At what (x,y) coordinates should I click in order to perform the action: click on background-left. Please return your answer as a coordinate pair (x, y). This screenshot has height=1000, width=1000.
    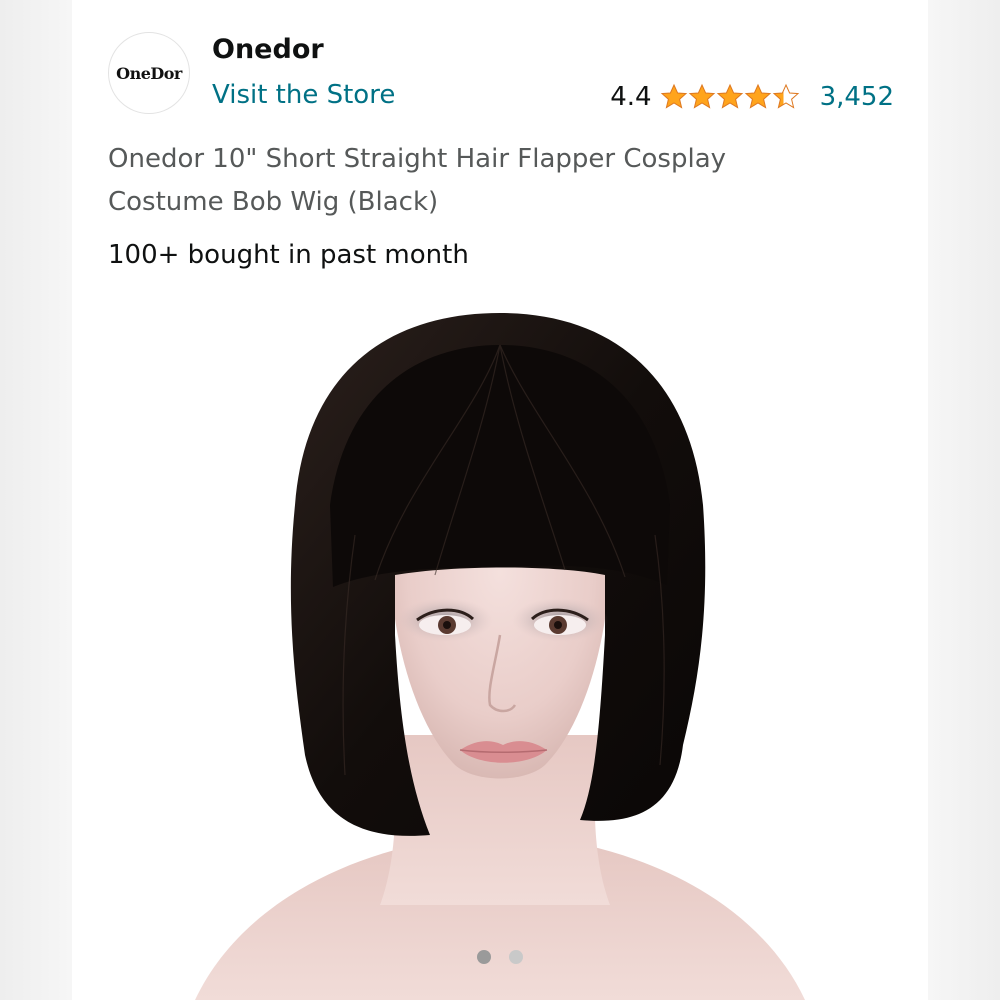
    Looking at the image, I should click on (36, 500).